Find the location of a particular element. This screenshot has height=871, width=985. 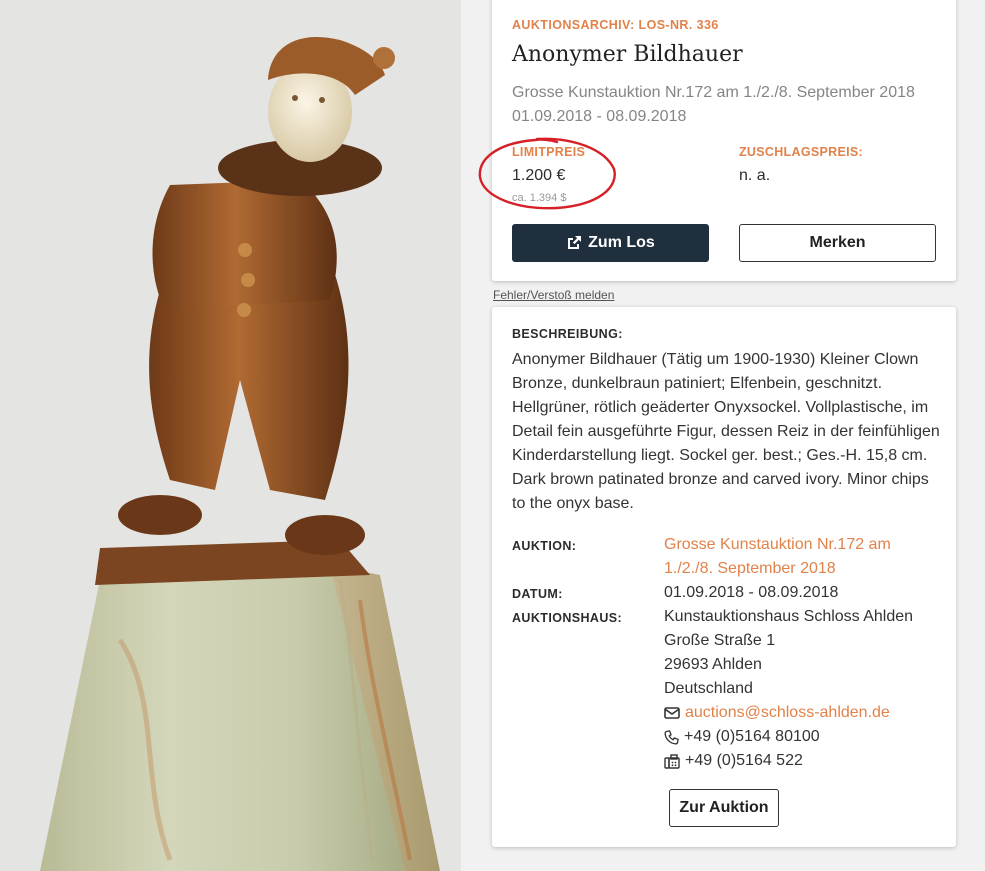

zum-los-button: Zum Los is located at coordinates (610, 243).